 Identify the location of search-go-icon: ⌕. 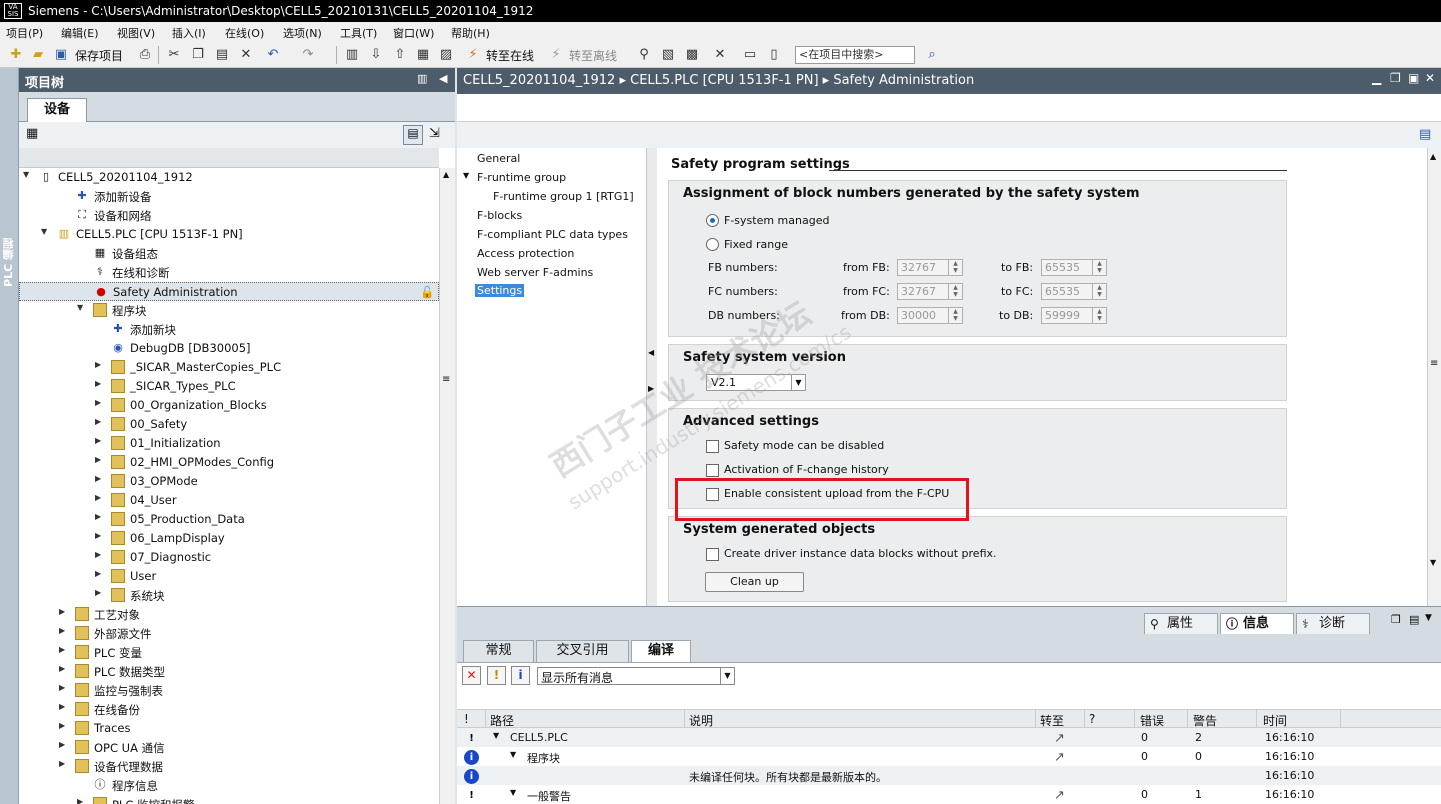
(932, 55).